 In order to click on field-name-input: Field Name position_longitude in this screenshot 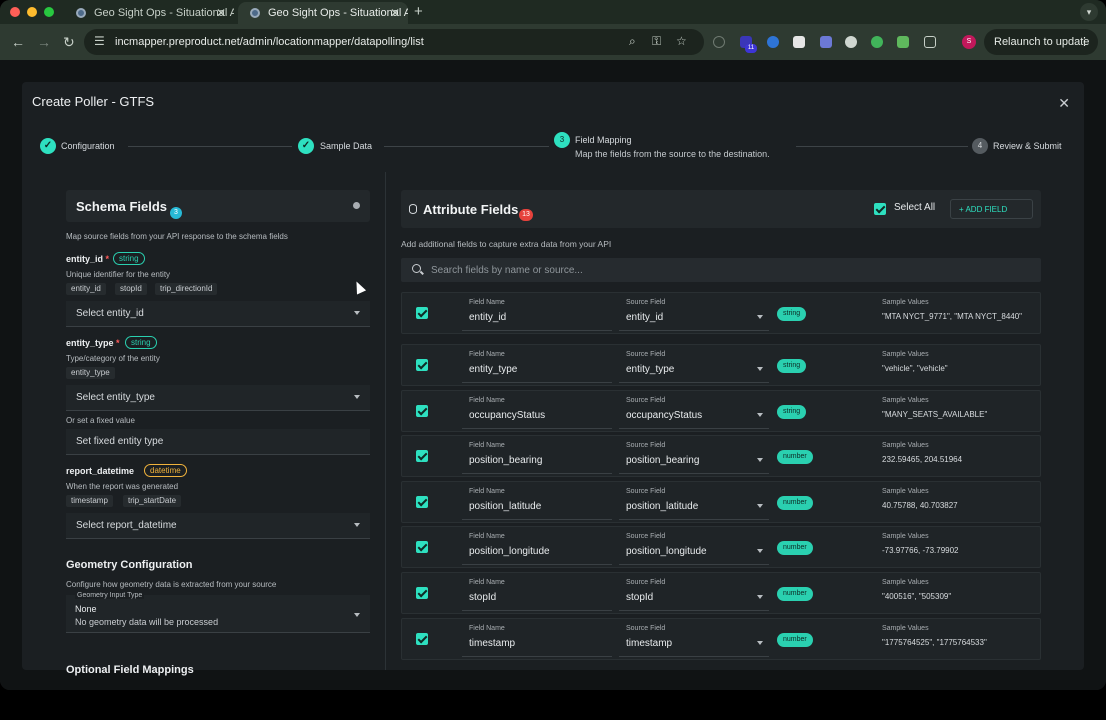, I will do `click(537, 548)`.